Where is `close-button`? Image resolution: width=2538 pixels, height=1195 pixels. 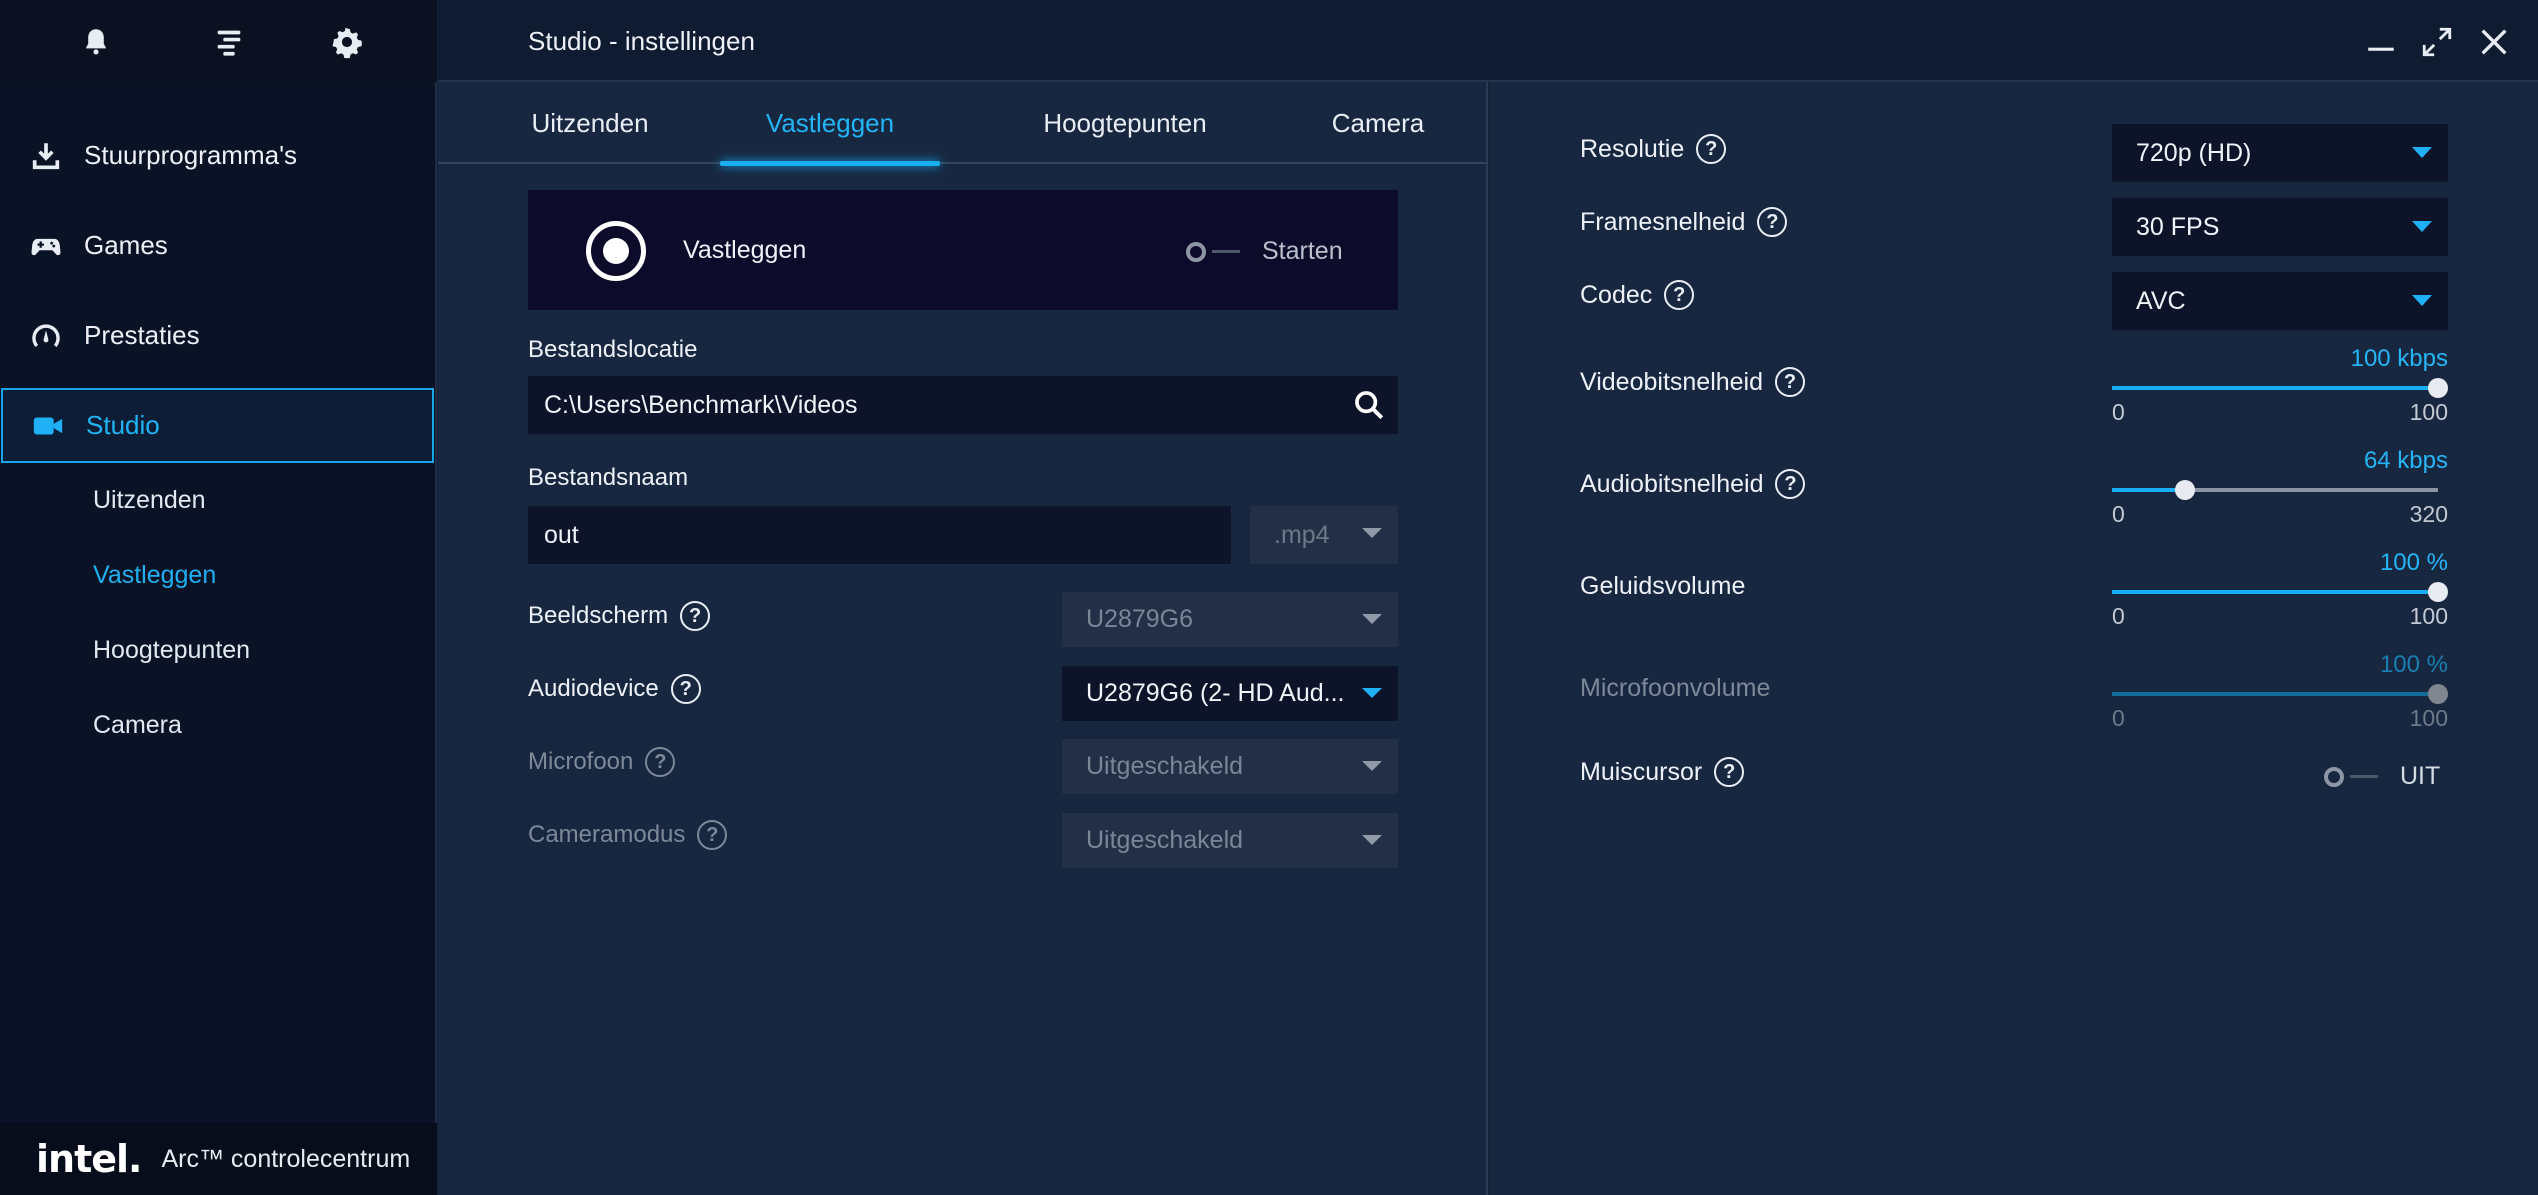 close-button is located at coordinates (2494, 42).